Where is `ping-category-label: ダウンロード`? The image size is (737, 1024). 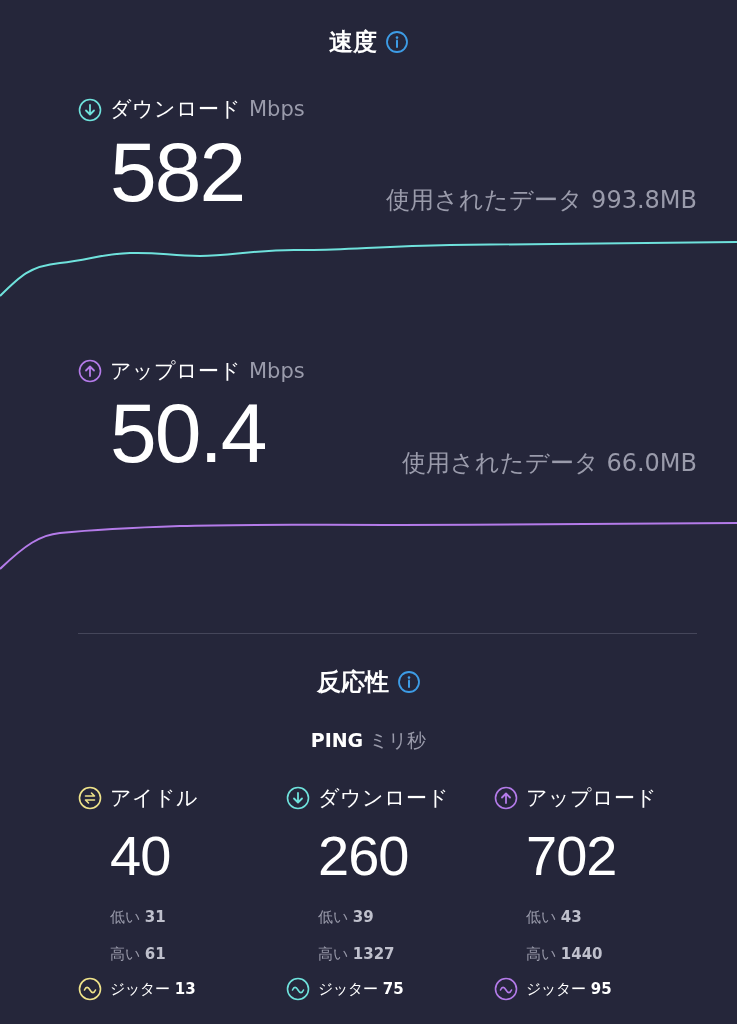
ping-category-label: ダウンロード is located at coordinates (383, 798).